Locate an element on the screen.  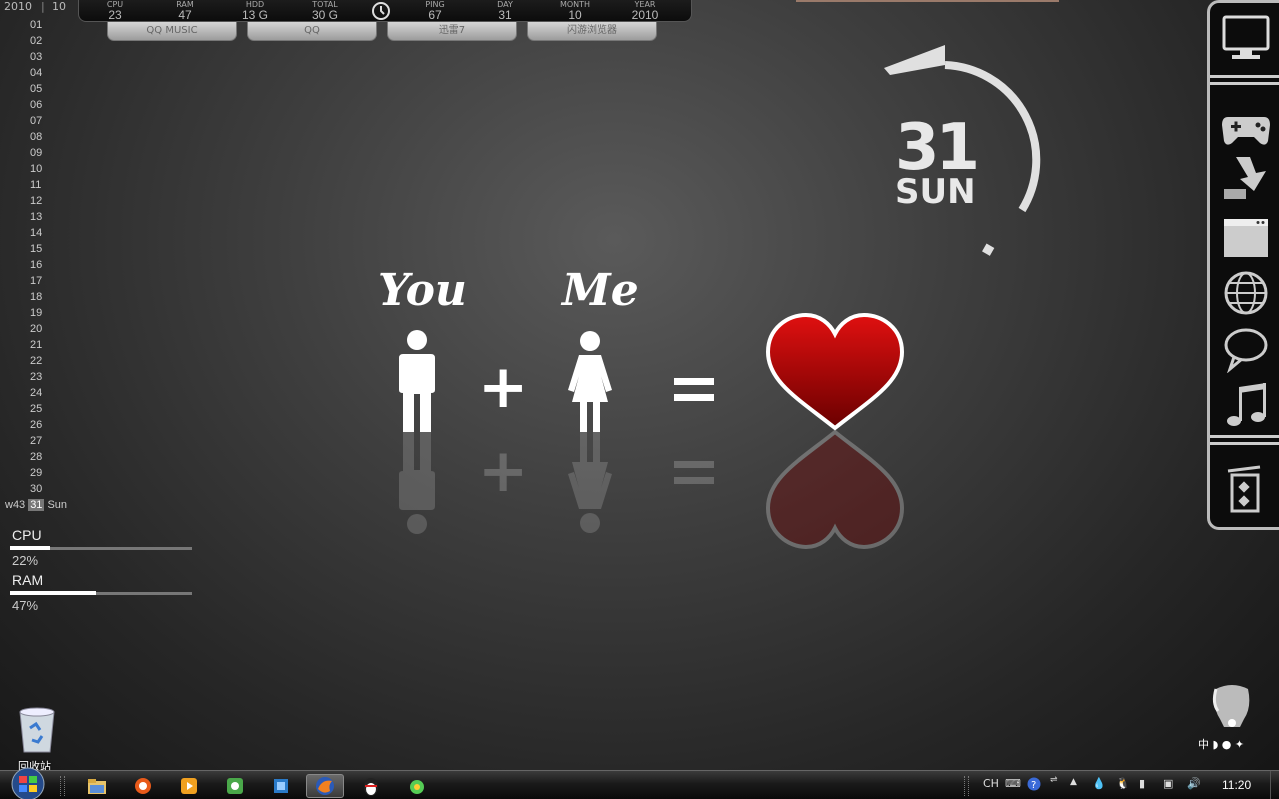
tray-grip is located at coordinates (966, 786).